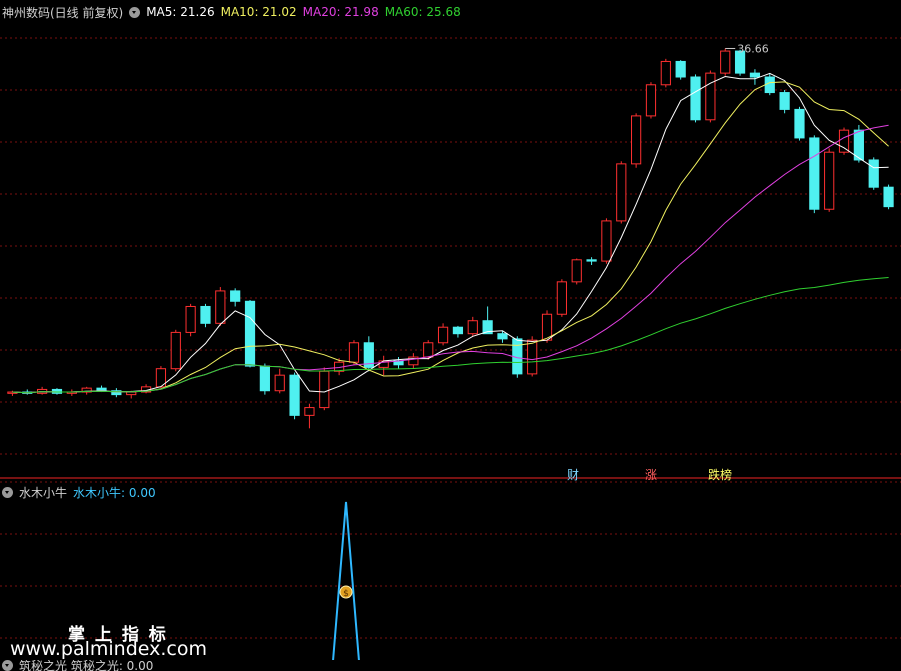 Image resolution: width=901 pixels, height=671 pixels. I want to click on watermark-url: www.palmindex.com, so click(109, 649).